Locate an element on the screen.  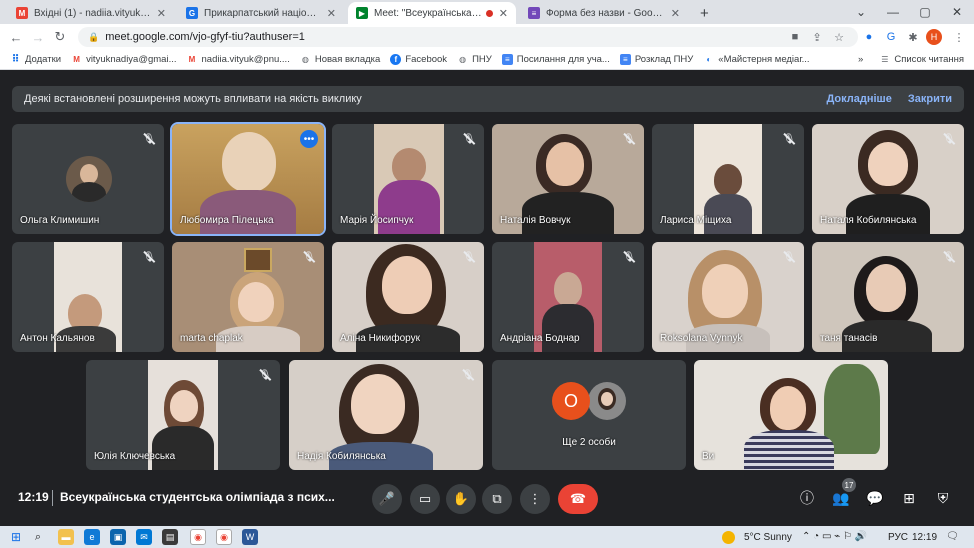
star-icon: ☆ is located at coordinates (839, 37).